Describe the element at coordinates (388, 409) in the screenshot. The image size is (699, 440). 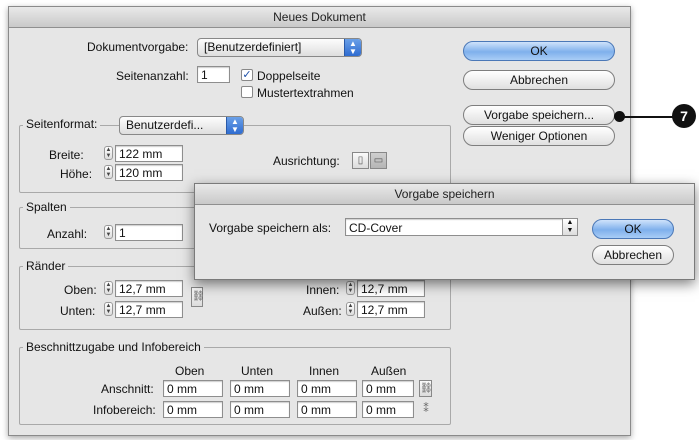
I see `slug-outside-input: 0 mm` at that location.